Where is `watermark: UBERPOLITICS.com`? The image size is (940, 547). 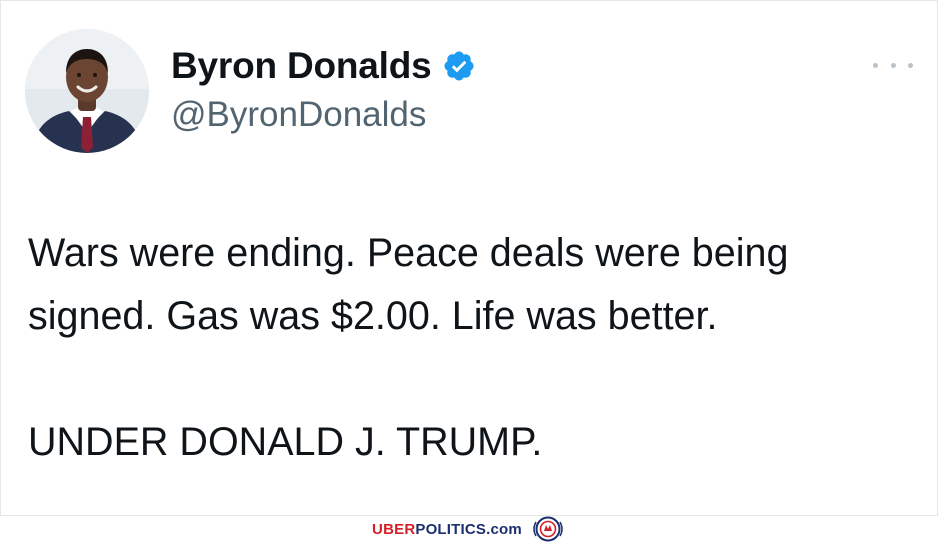
watermark: UBERPOLITICS.com is located at coordinates (470, 529).